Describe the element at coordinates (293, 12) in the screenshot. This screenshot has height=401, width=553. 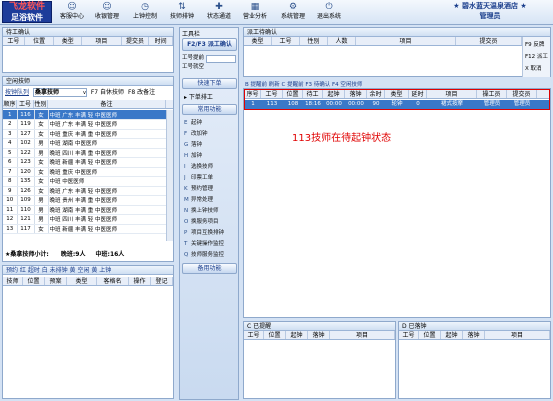
I see `toolbar-button-6: ⚙ 系统管理` at that location.